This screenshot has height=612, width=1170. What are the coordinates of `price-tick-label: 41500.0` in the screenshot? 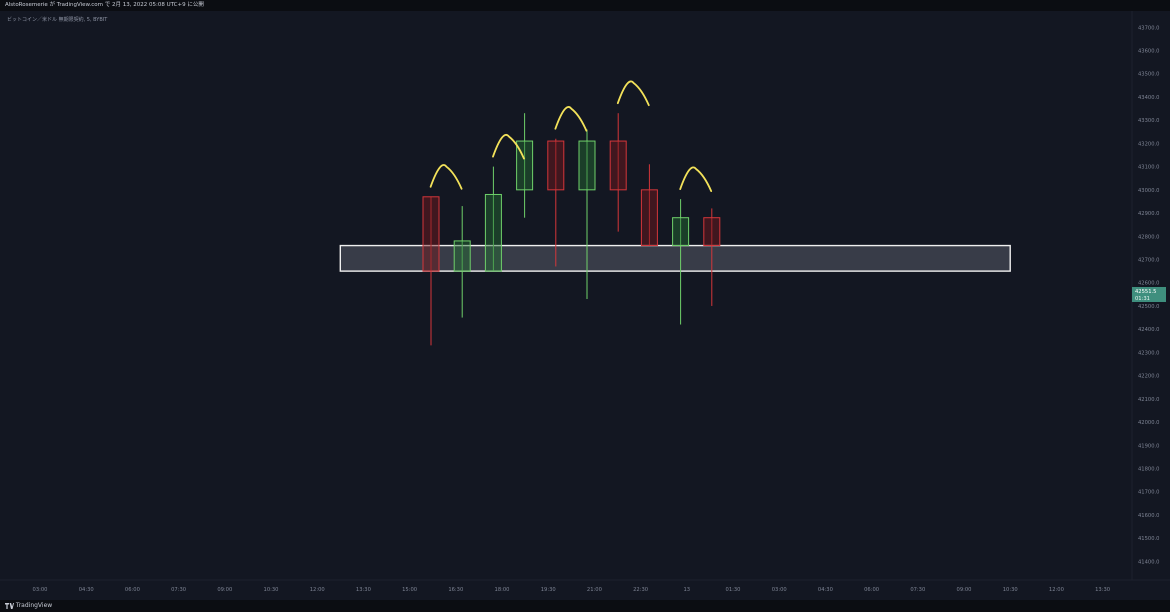 It's located at (1148, 539).